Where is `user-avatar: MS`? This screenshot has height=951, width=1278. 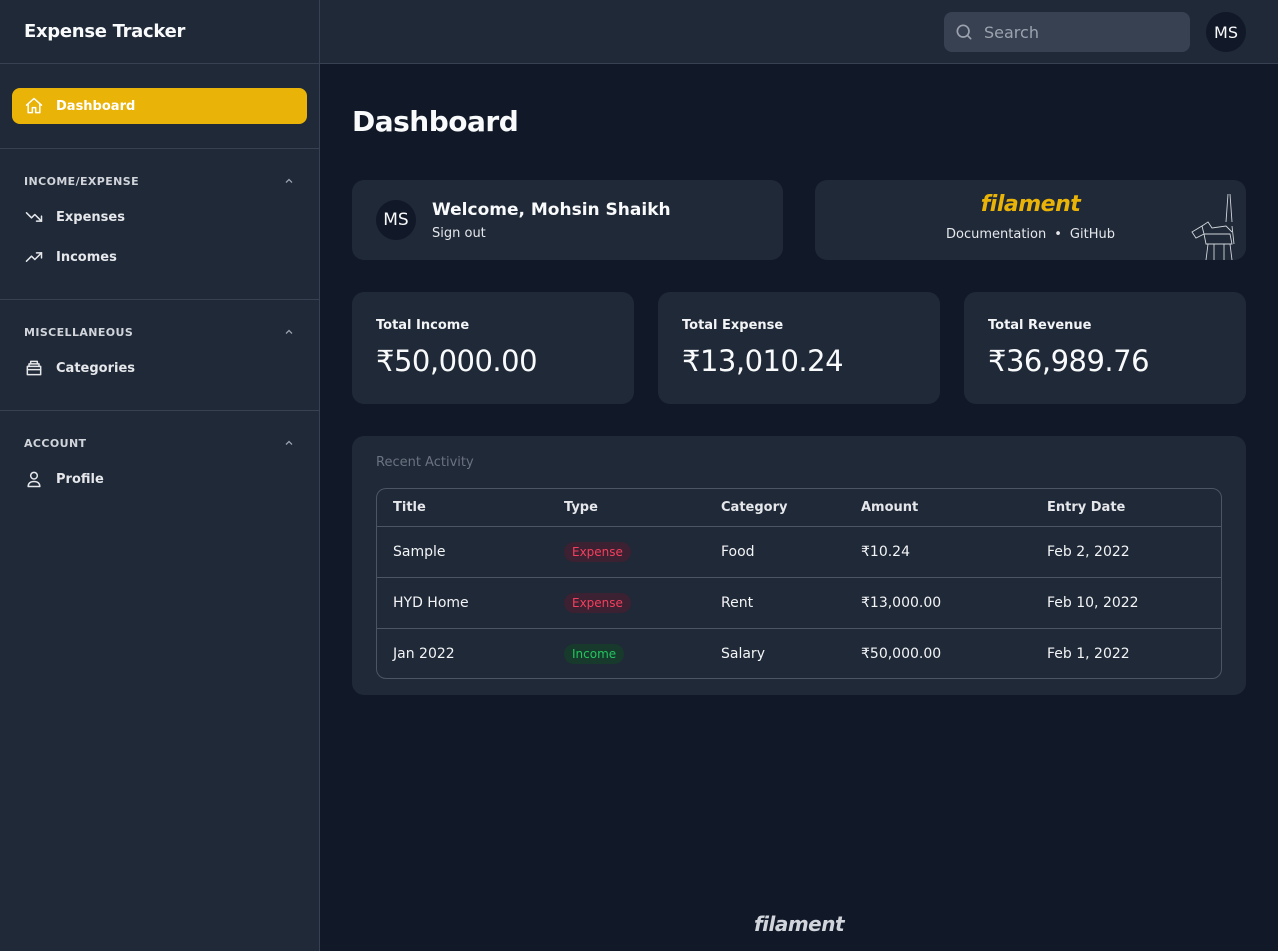 user-avatar: MS is located at coordinates (1226, 32).